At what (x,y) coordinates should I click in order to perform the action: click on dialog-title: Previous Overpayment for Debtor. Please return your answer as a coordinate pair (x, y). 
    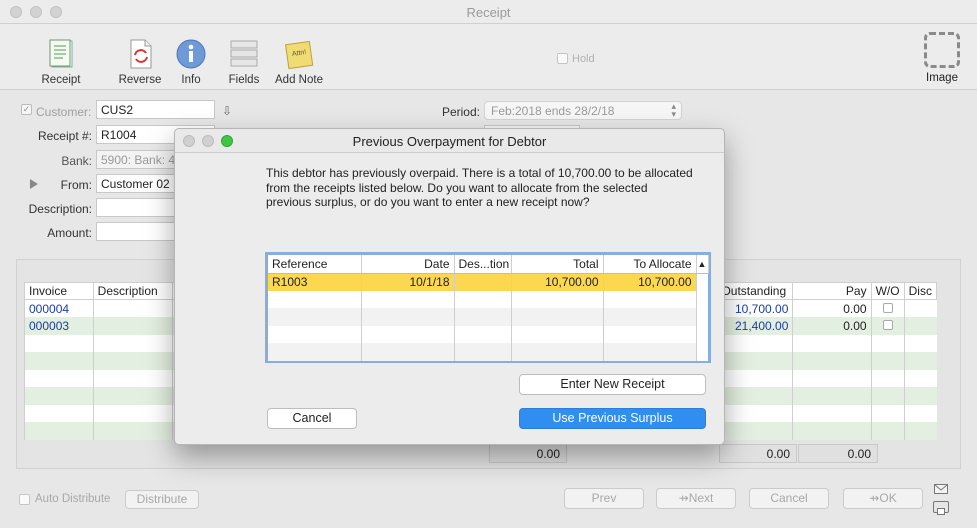
    Looking at the image, I should click on (449, 141).